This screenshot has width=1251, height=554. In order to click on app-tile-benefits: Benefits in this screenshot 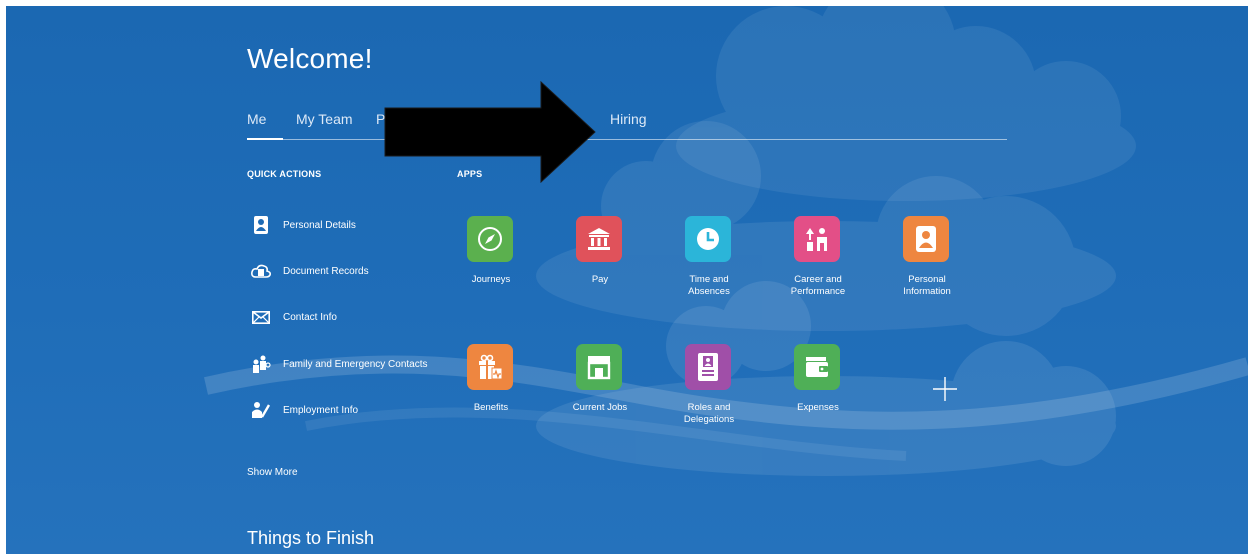, I will do `click(491, 384)`.